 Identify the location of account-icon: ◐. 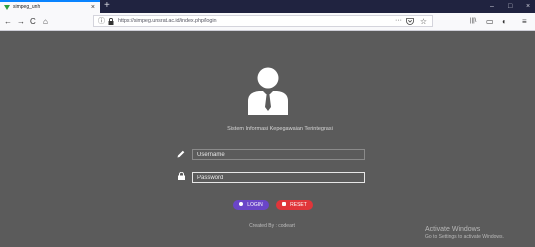
(504, 21).